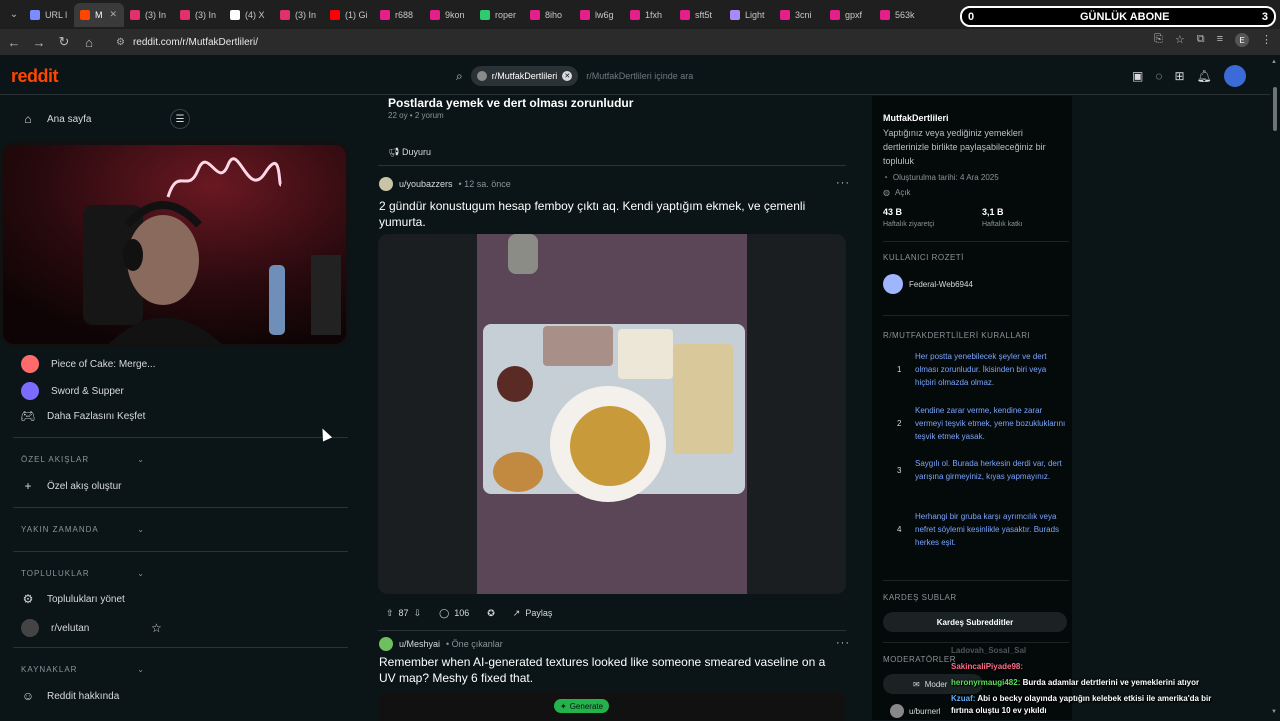 The width and height of the screenshot is (1280, 721). Describe the element at coordinates (1266, 40) in the screenshot. I see `menu-icon: ⋮` at that location.